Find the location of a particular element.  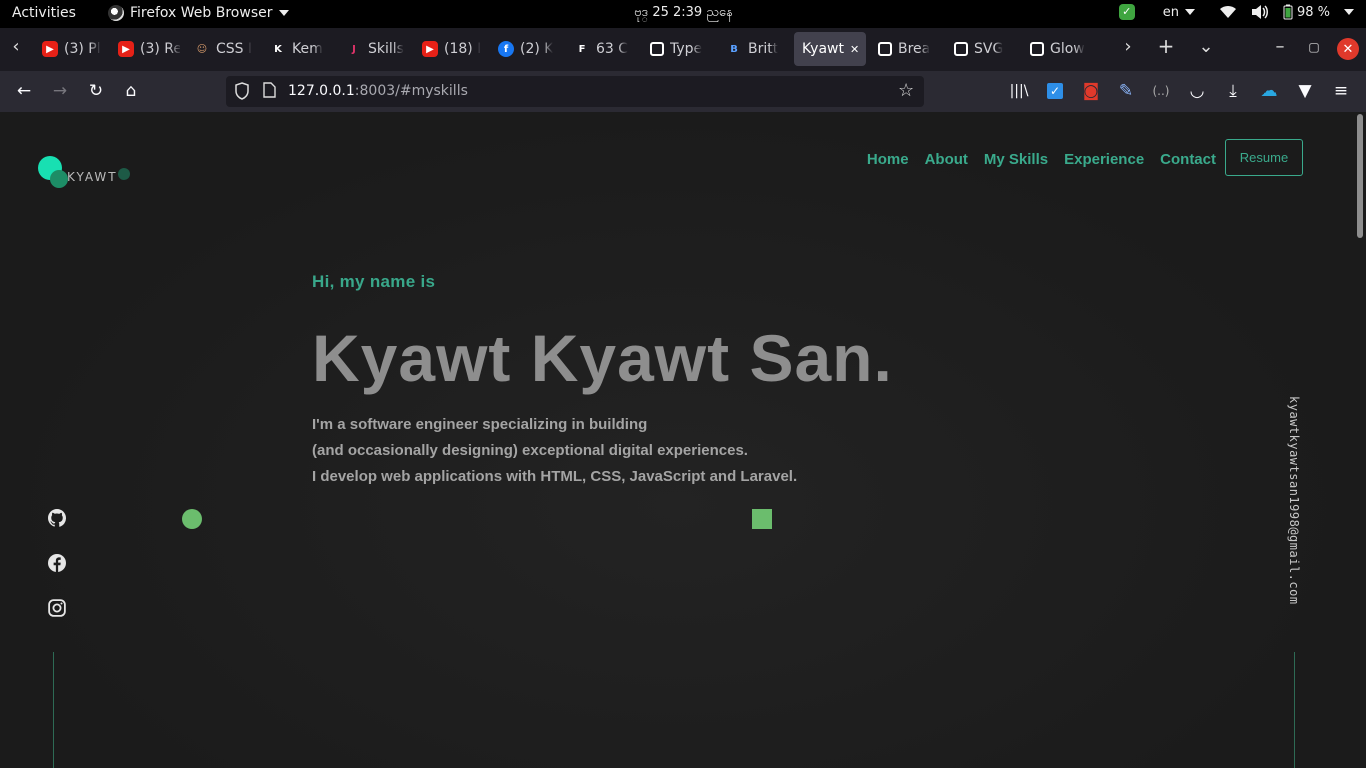

shield-icon is located at coordinates (242, 91).